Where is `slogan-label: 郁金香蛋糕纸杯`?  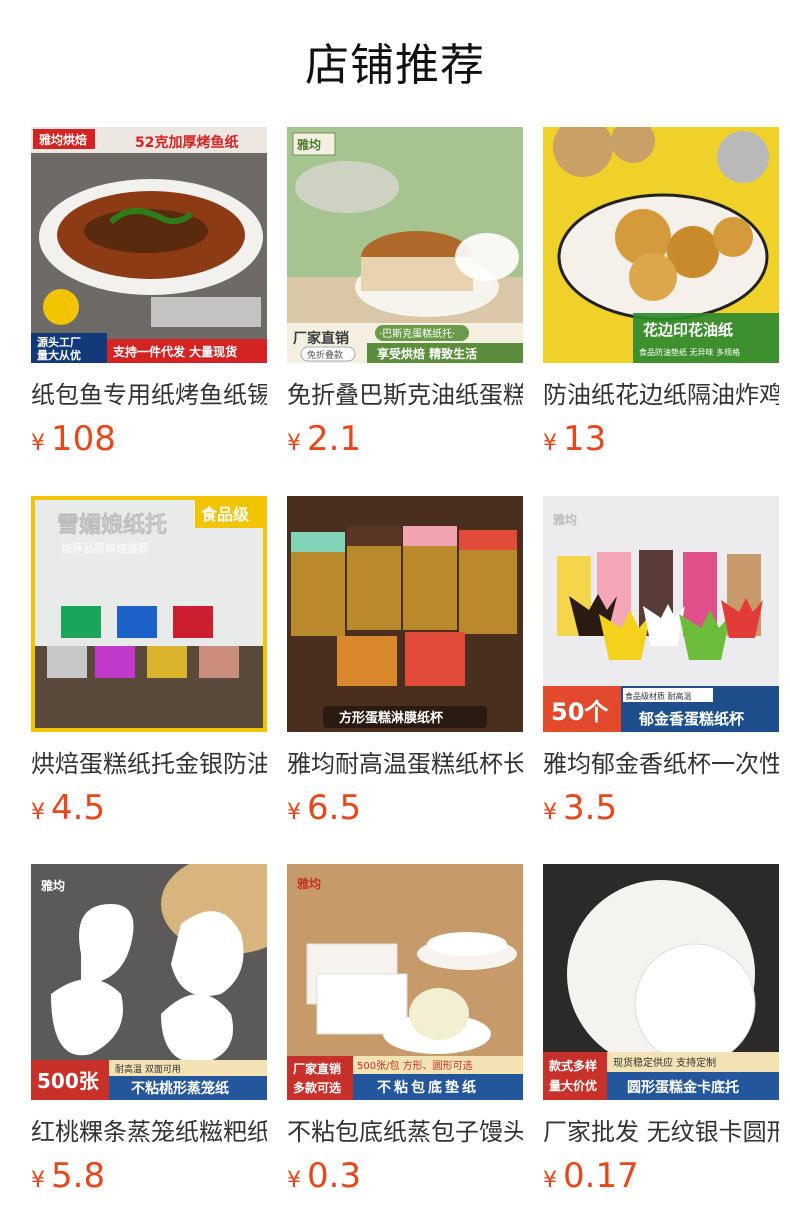 slogan-label: 郁金香蛋糕纸杯 is located at coordinates (691, 719).